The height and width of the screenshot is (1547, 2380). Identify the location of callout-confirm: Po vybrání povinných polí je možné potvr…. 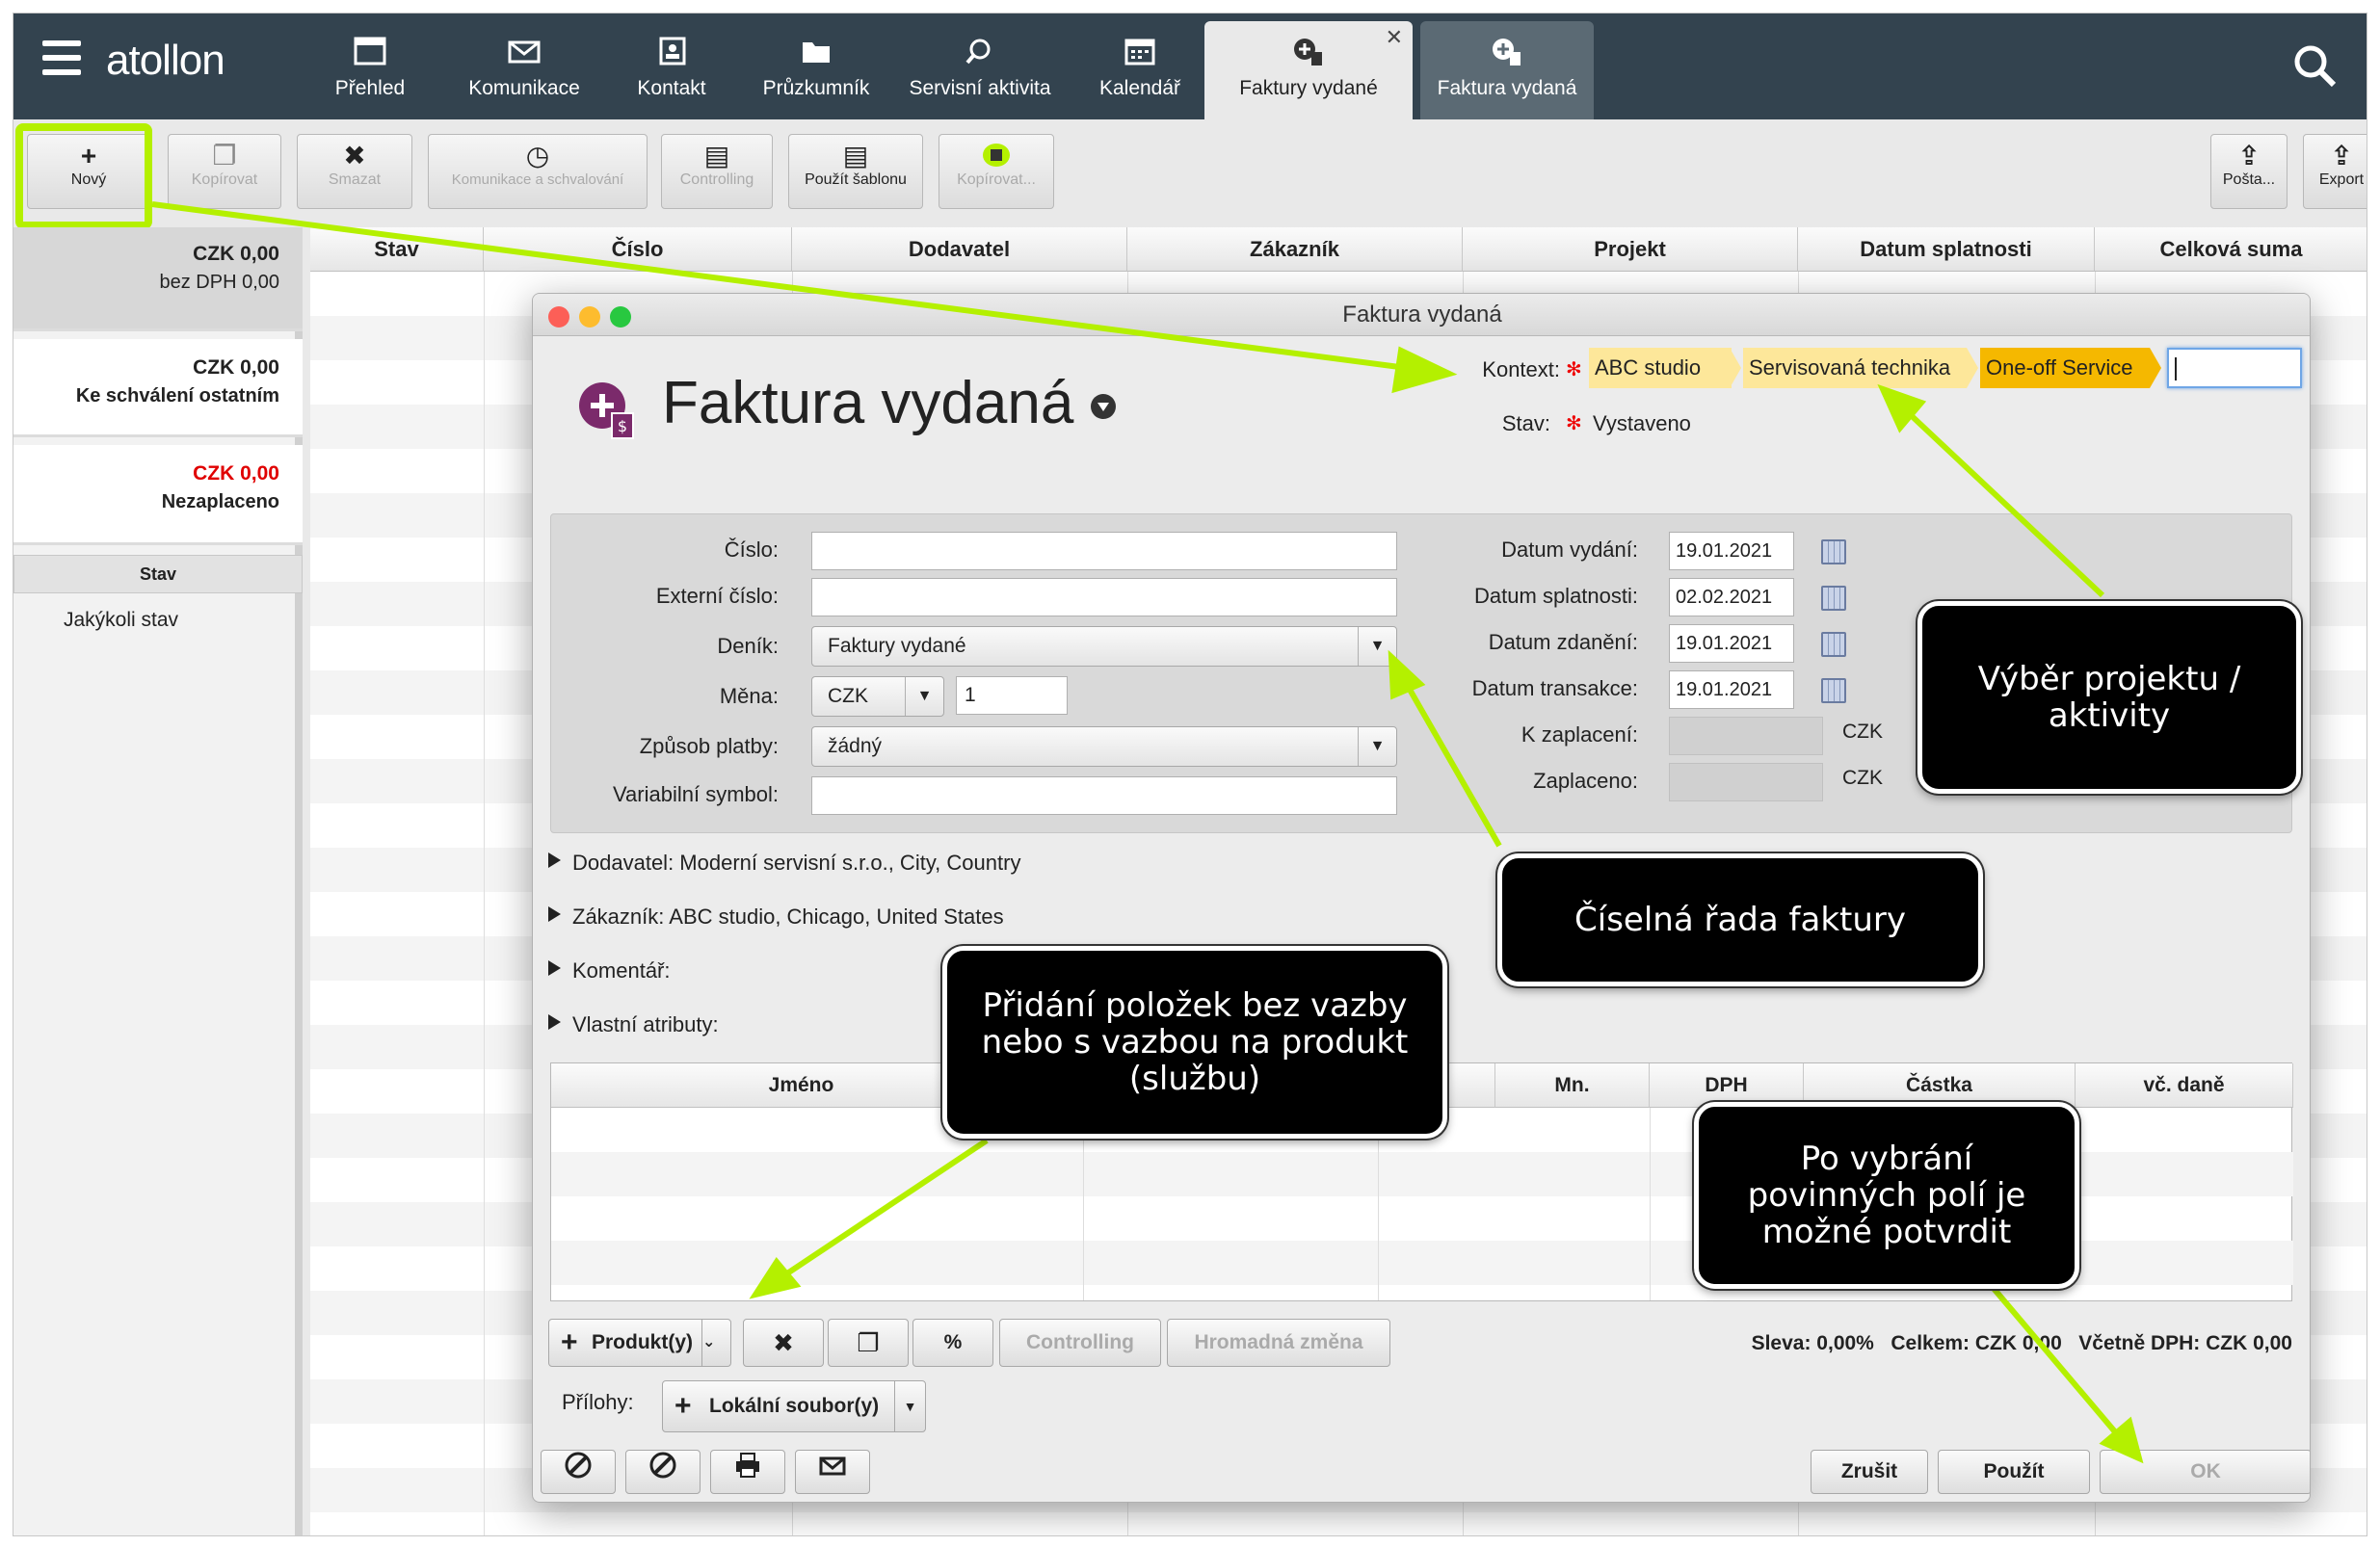
(1887, 1196).